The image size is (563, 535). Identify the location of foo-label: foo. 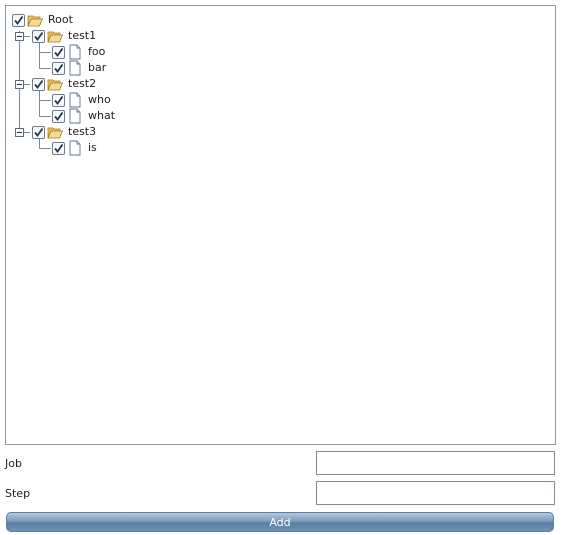
(97, 51).